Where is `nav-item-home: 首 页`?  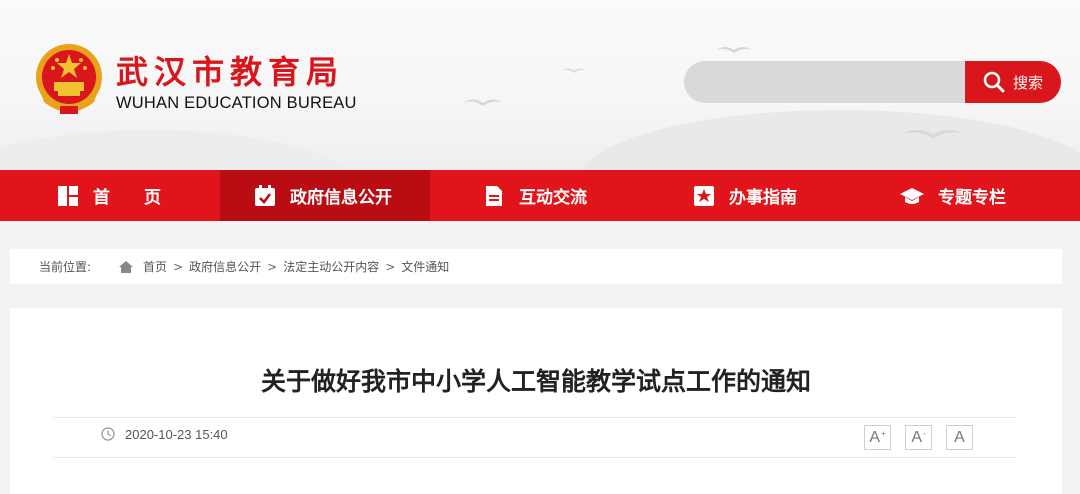
nav-item-home: 首 页 is located at coordinates (109, 195).